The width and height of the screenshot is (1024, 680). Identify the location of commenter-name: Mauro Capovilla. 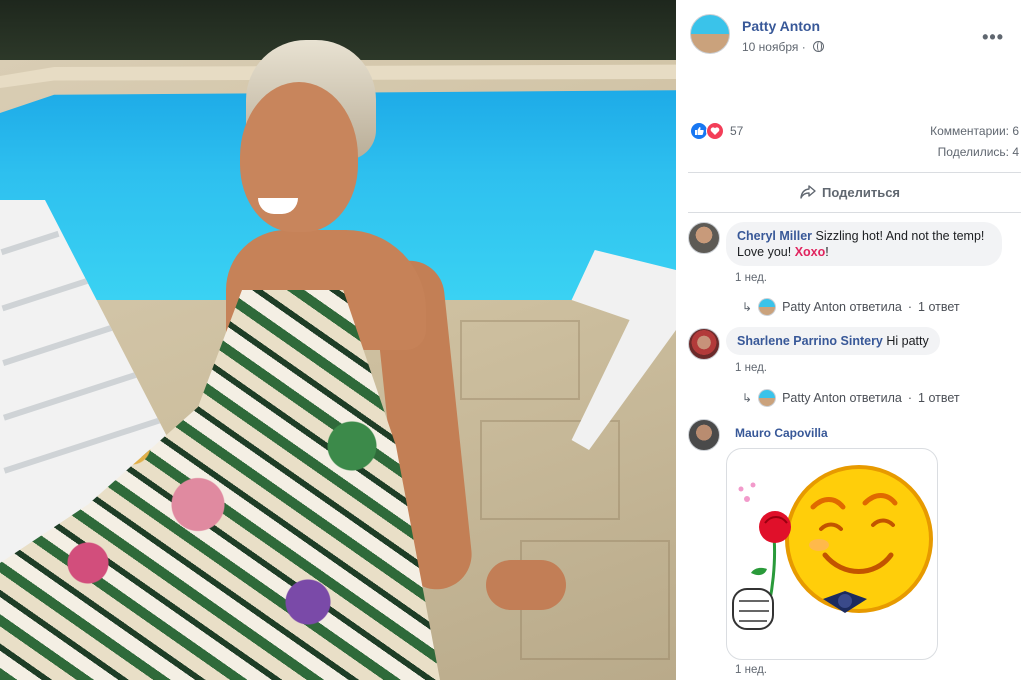
(781, 433).